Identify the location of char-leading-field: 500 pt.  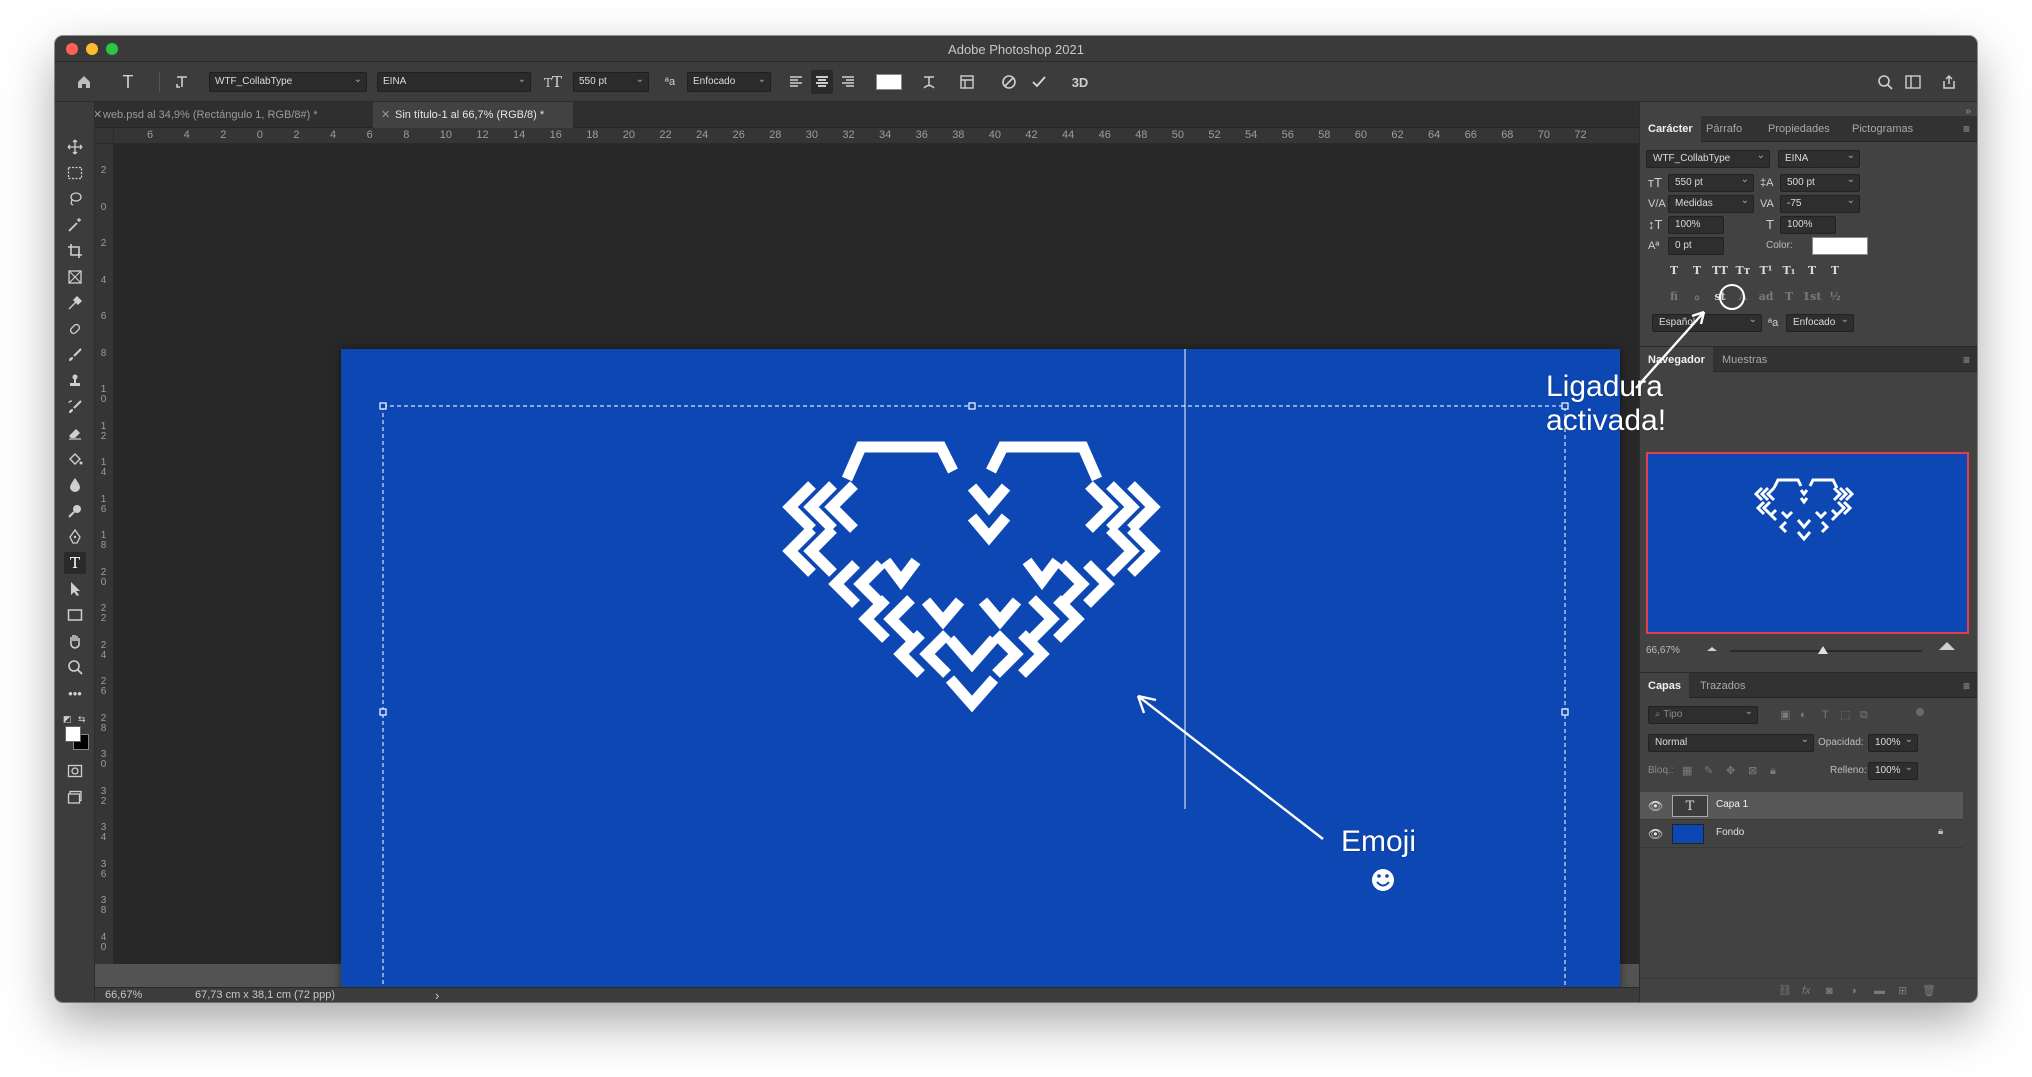
(1820, 183).